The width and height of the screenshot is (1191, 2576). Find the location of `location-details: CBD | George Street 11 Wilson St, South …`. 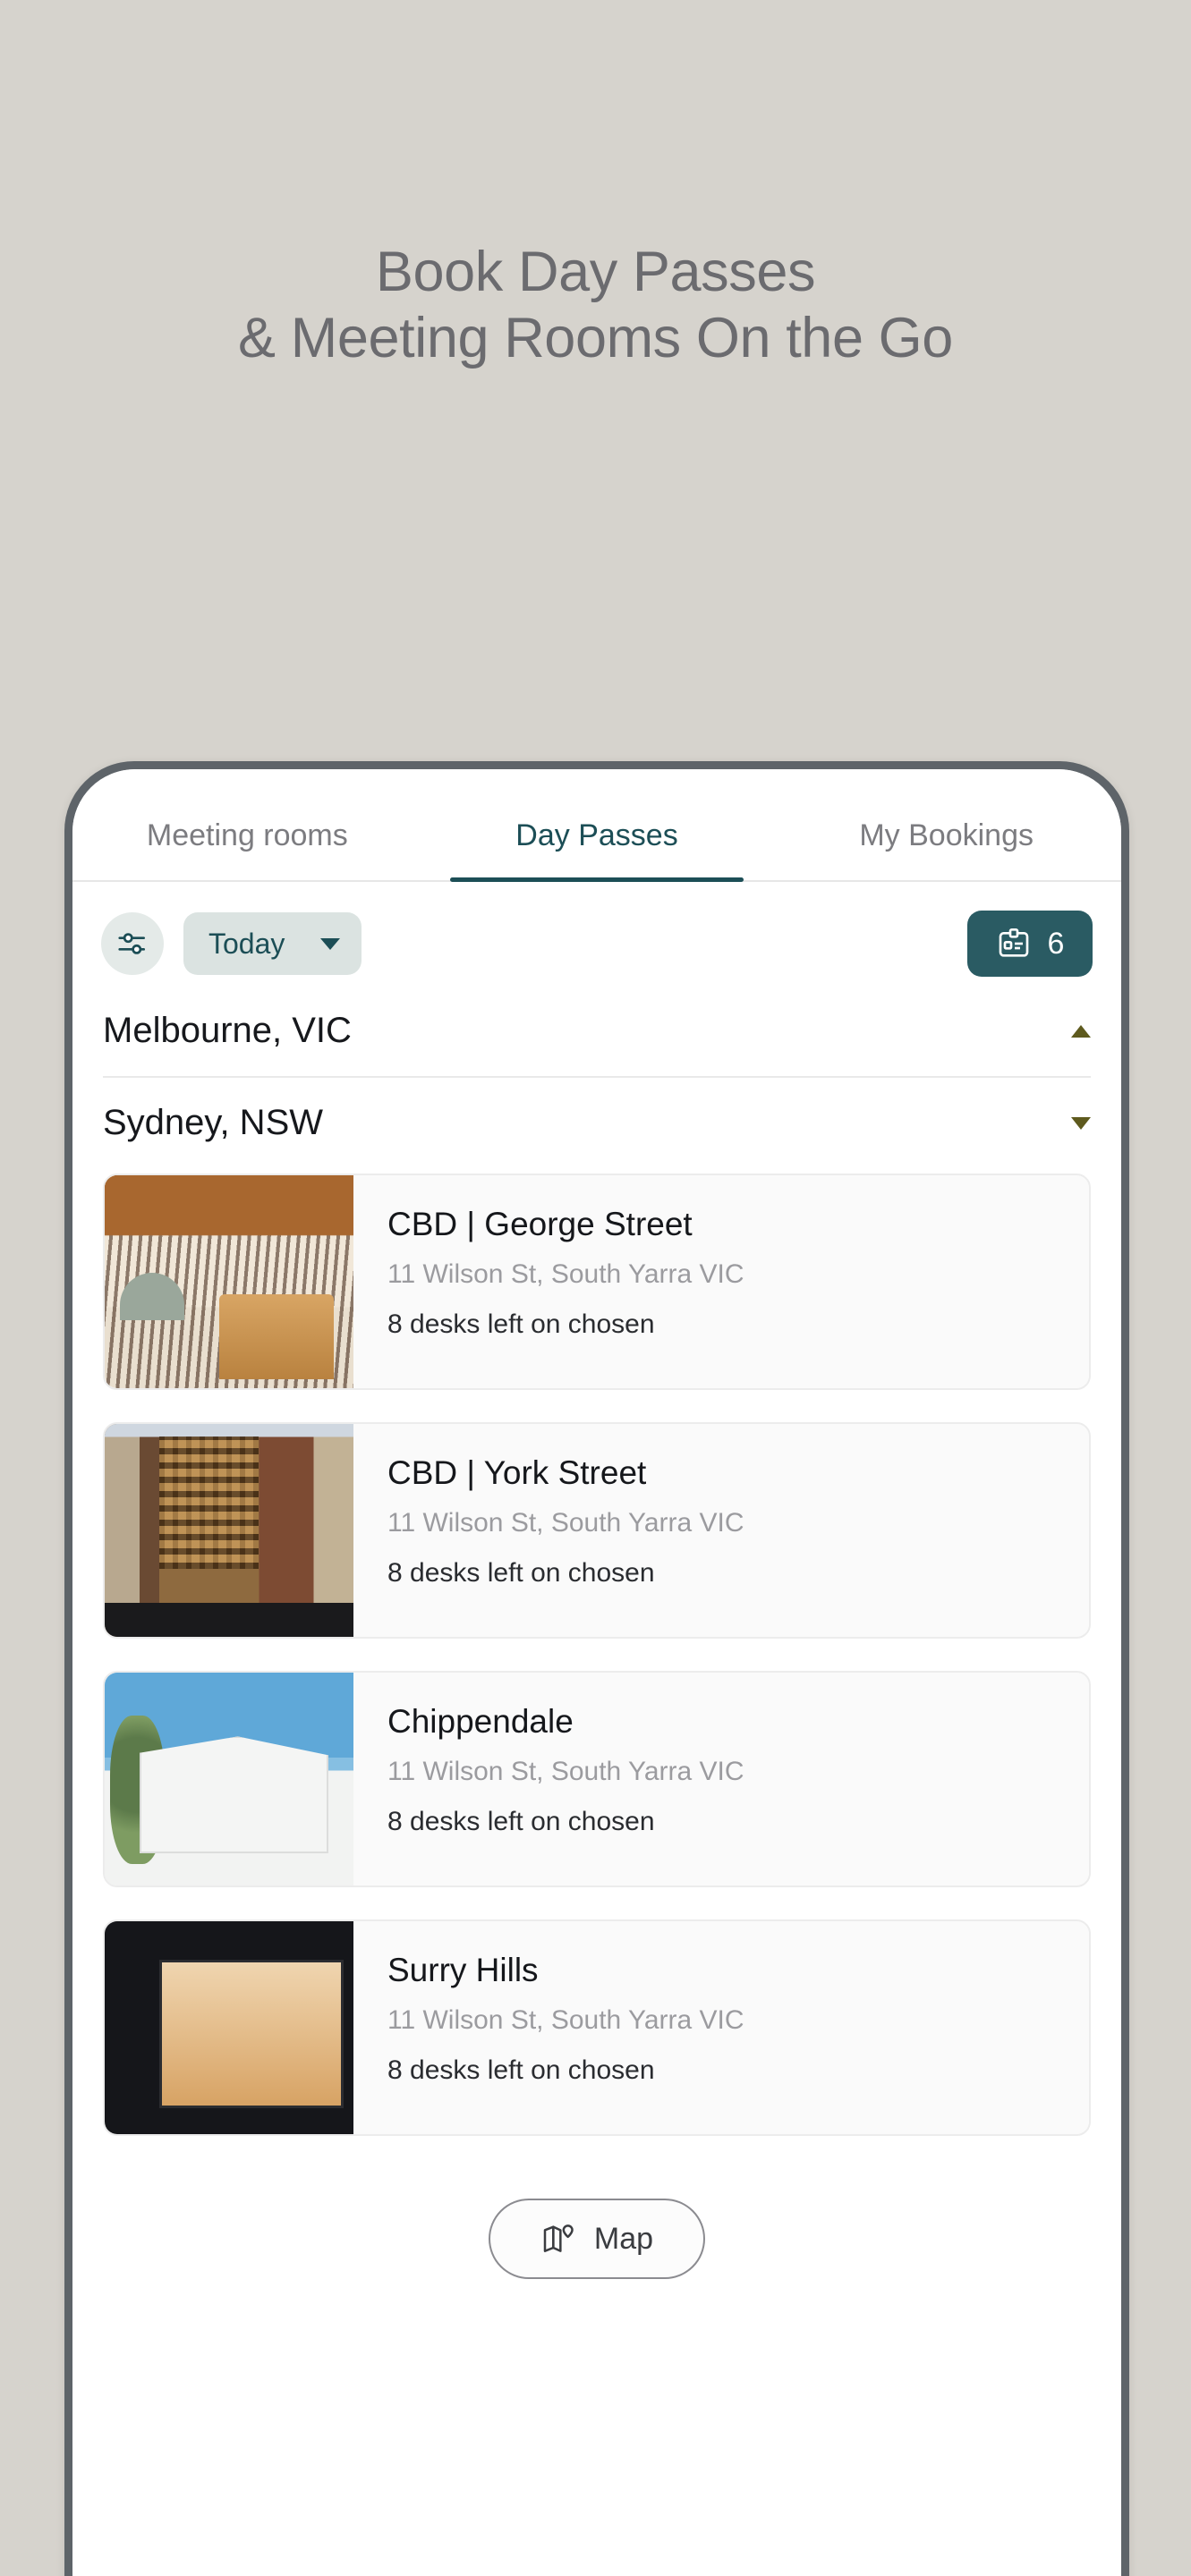

location-details: CBD | George Street 11 Wilson St, South … is located at coordinates (721, 1281).